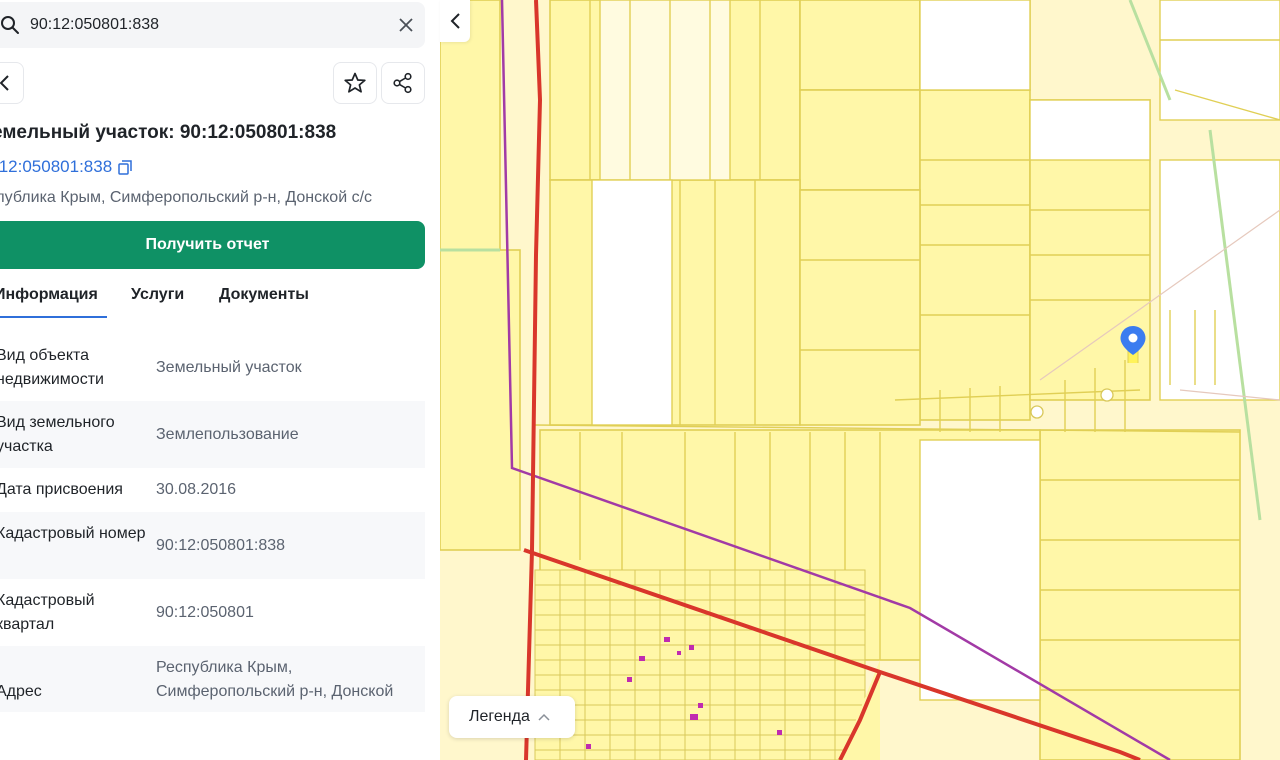 This screenshot has height=760, width=1280. What do you see at coordinates (196, 489) in the screenshot?
I see `info-value: 30.08.2016` at bounding box center [196, 489].